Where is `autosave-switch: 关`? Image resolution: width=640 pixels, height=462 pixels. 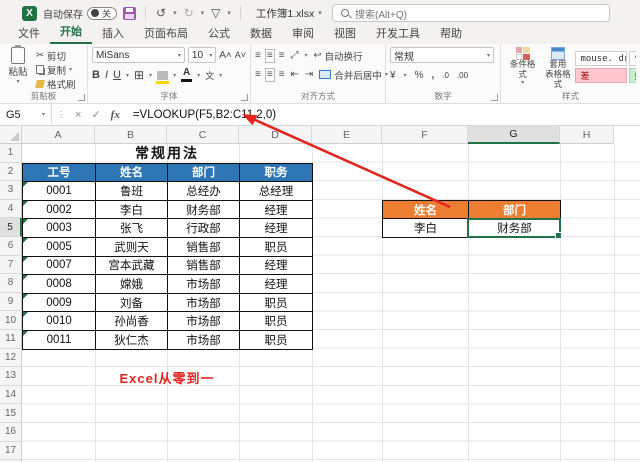
autosave-switch: 关 is located at coordinates (102, 13).